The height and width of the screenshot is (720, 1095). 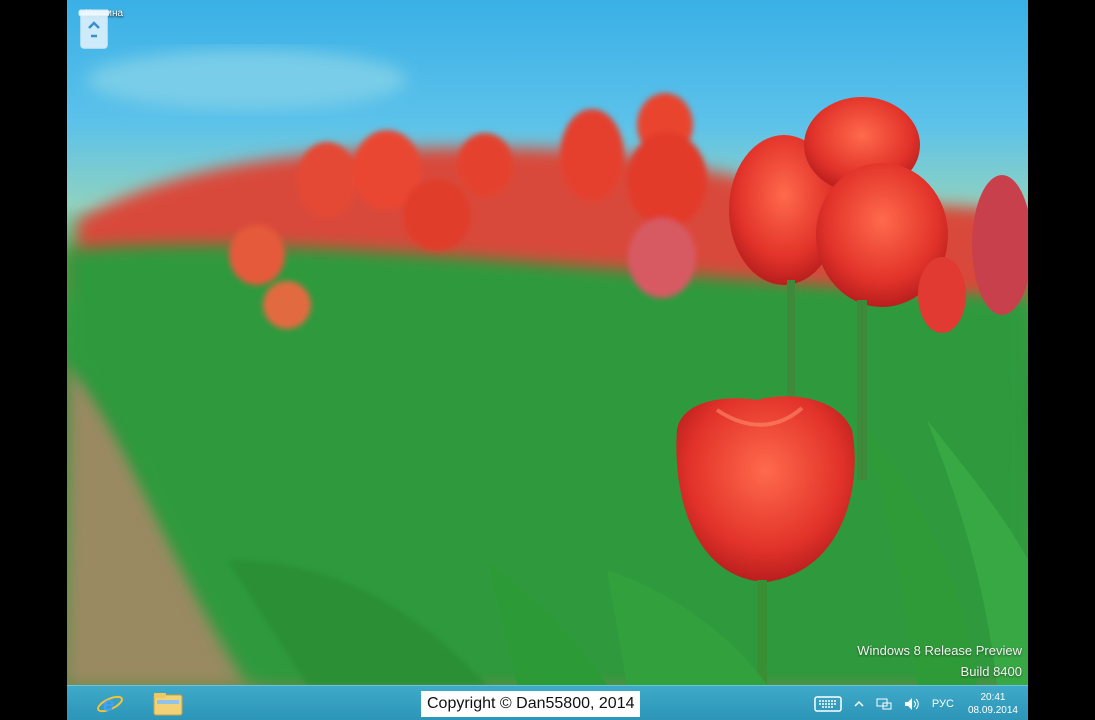 I want to click on network-icon, so click(x=884, y=703).